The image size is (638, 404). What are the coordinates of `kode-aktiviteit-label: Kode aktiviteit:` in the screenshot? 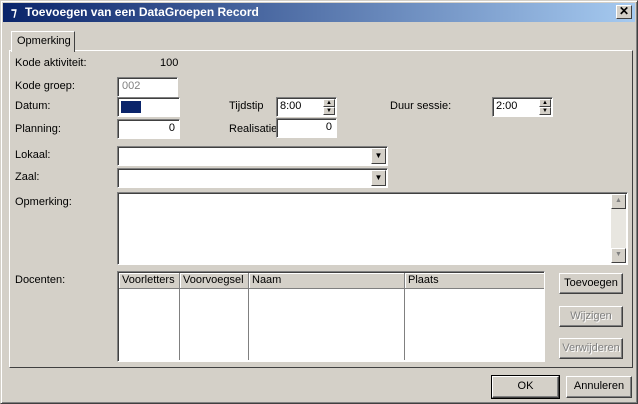 It's located at (51, 63).